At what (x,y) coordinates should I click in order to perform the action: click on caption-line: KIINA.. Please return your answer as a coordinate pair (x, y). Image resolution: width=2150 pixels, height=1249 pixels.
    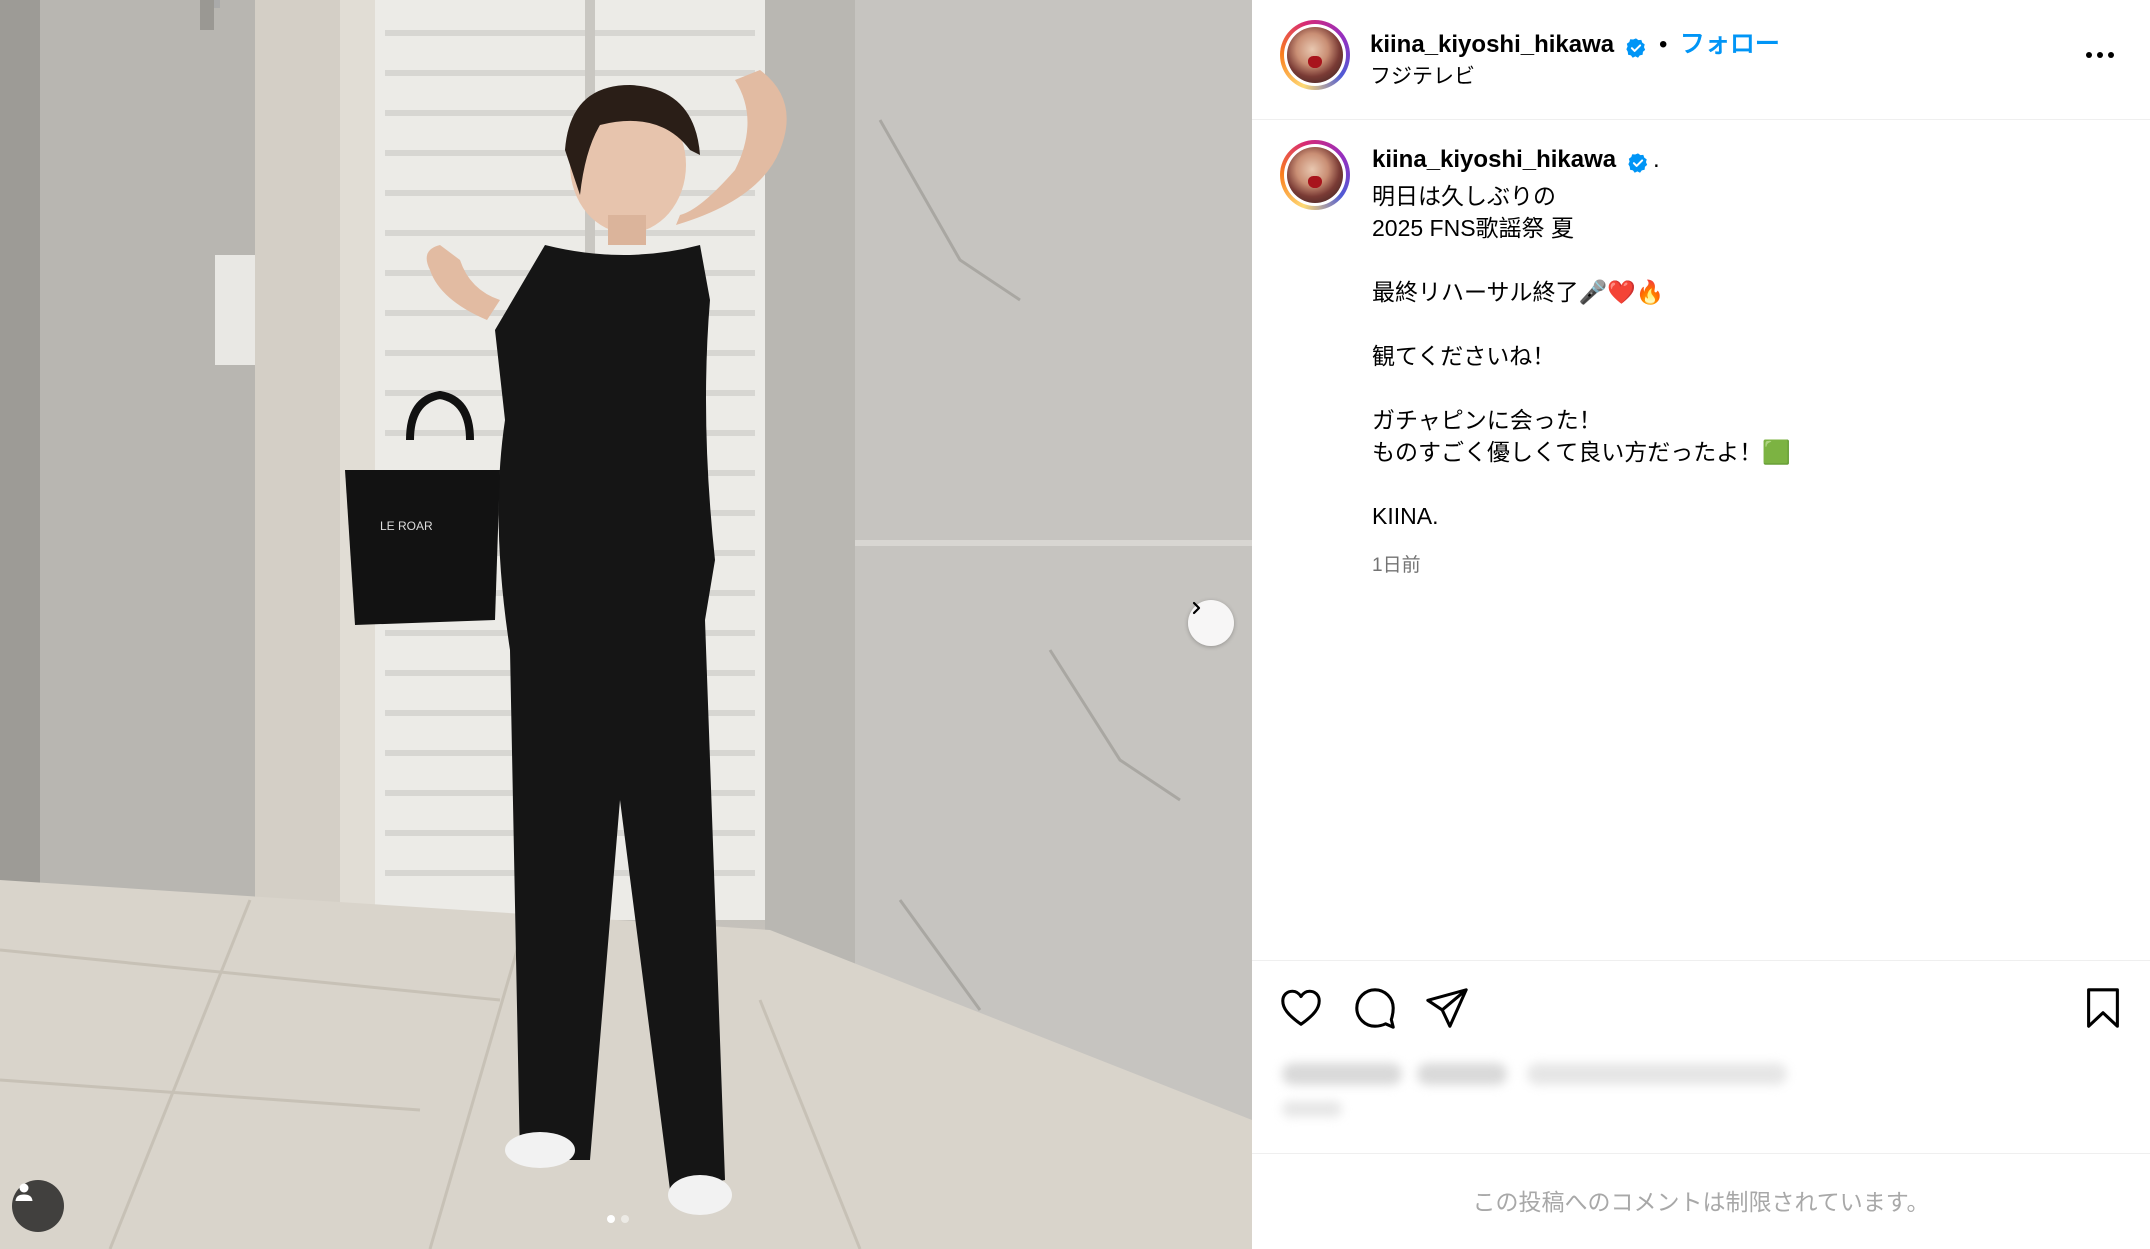
    Looking at the image, I should click on (1405, 516).